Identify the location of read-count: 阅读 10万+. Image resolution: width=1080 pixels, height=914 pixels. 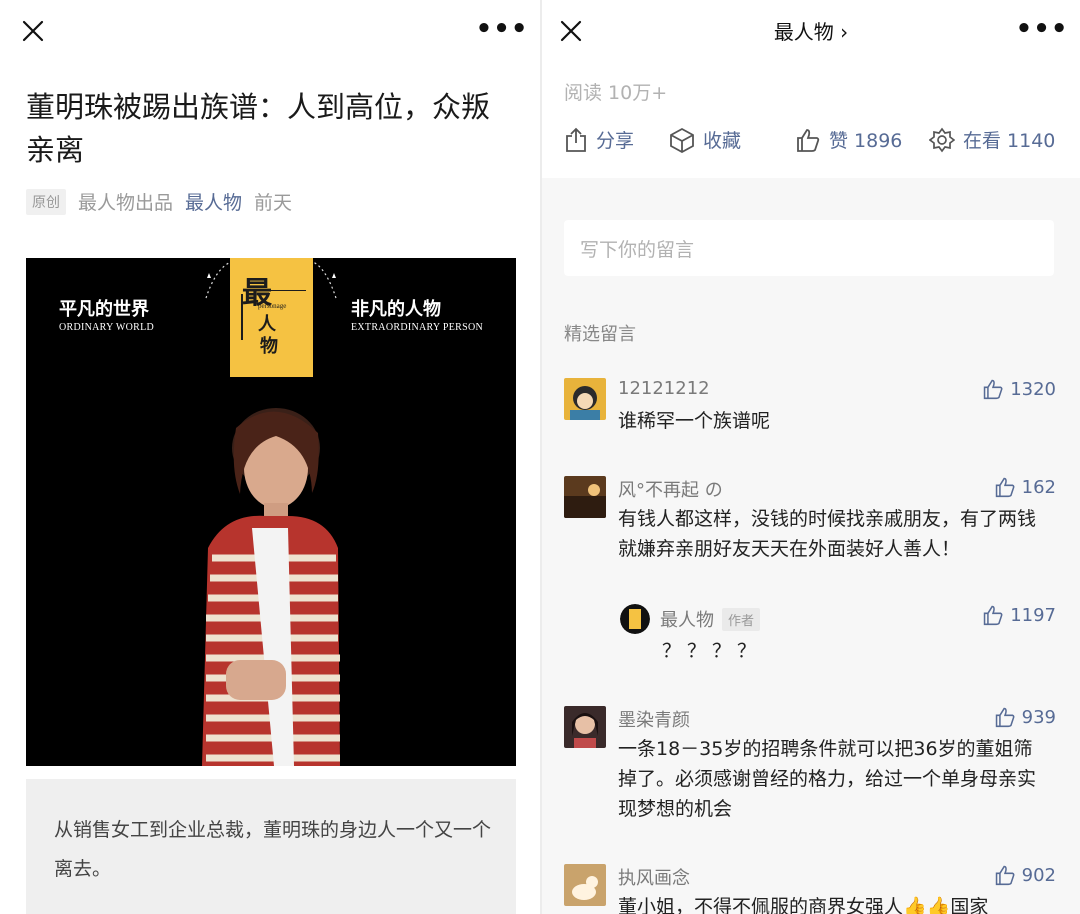
(616, 93).